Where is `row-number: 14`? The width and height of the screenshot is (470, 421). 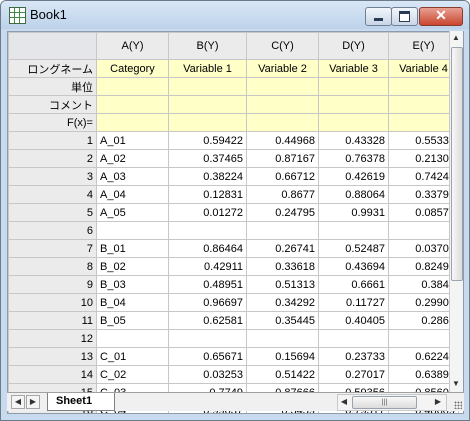 row-number: 14 is located at coordinates (52, 374).